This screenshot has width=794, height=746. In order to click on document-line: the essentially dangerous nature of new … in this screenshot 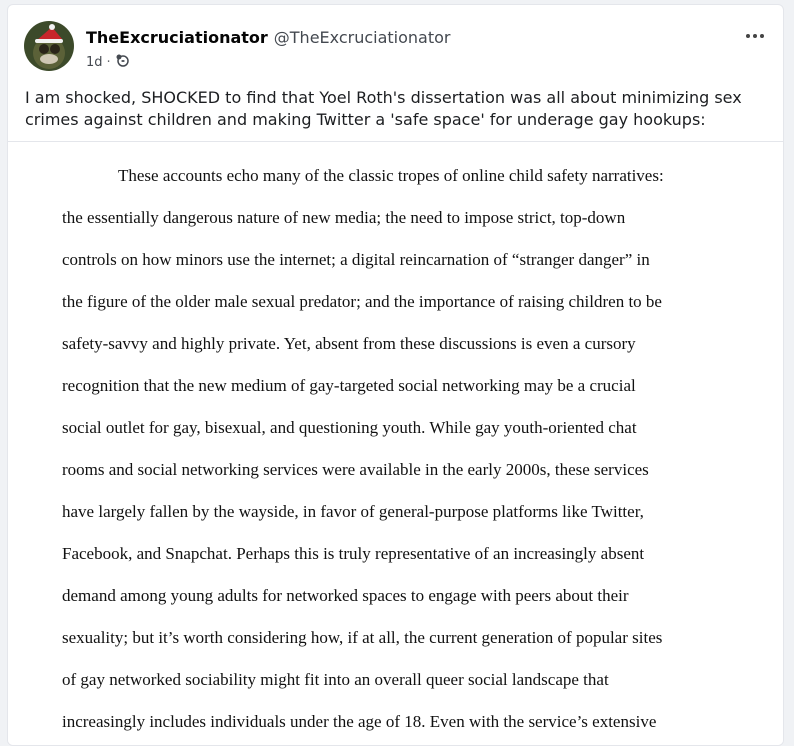, I will do `click(344, 217)`.